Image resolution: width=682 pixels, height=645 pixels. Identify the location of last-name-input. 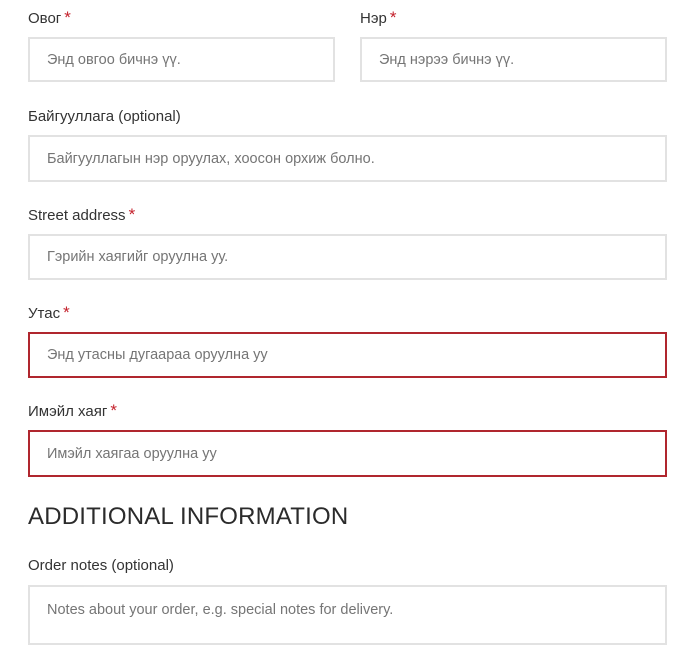
(181, 59).